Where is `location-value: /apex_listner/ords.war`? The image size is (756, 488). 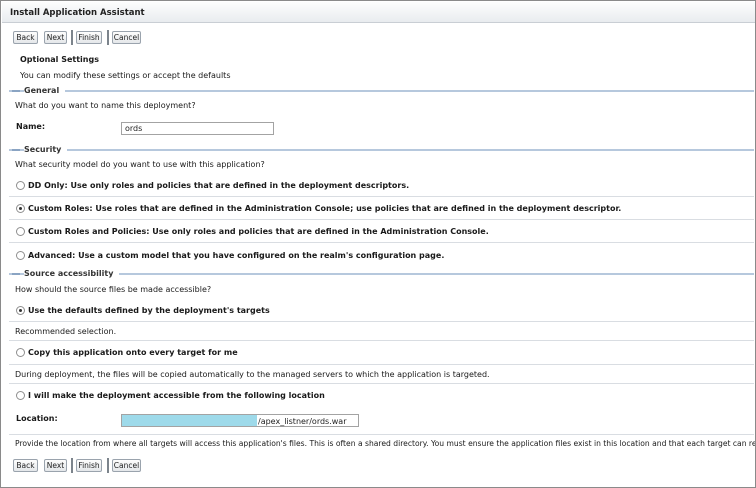 location-value: /apex_listner/ords.war is located at coordinates (302, 421).